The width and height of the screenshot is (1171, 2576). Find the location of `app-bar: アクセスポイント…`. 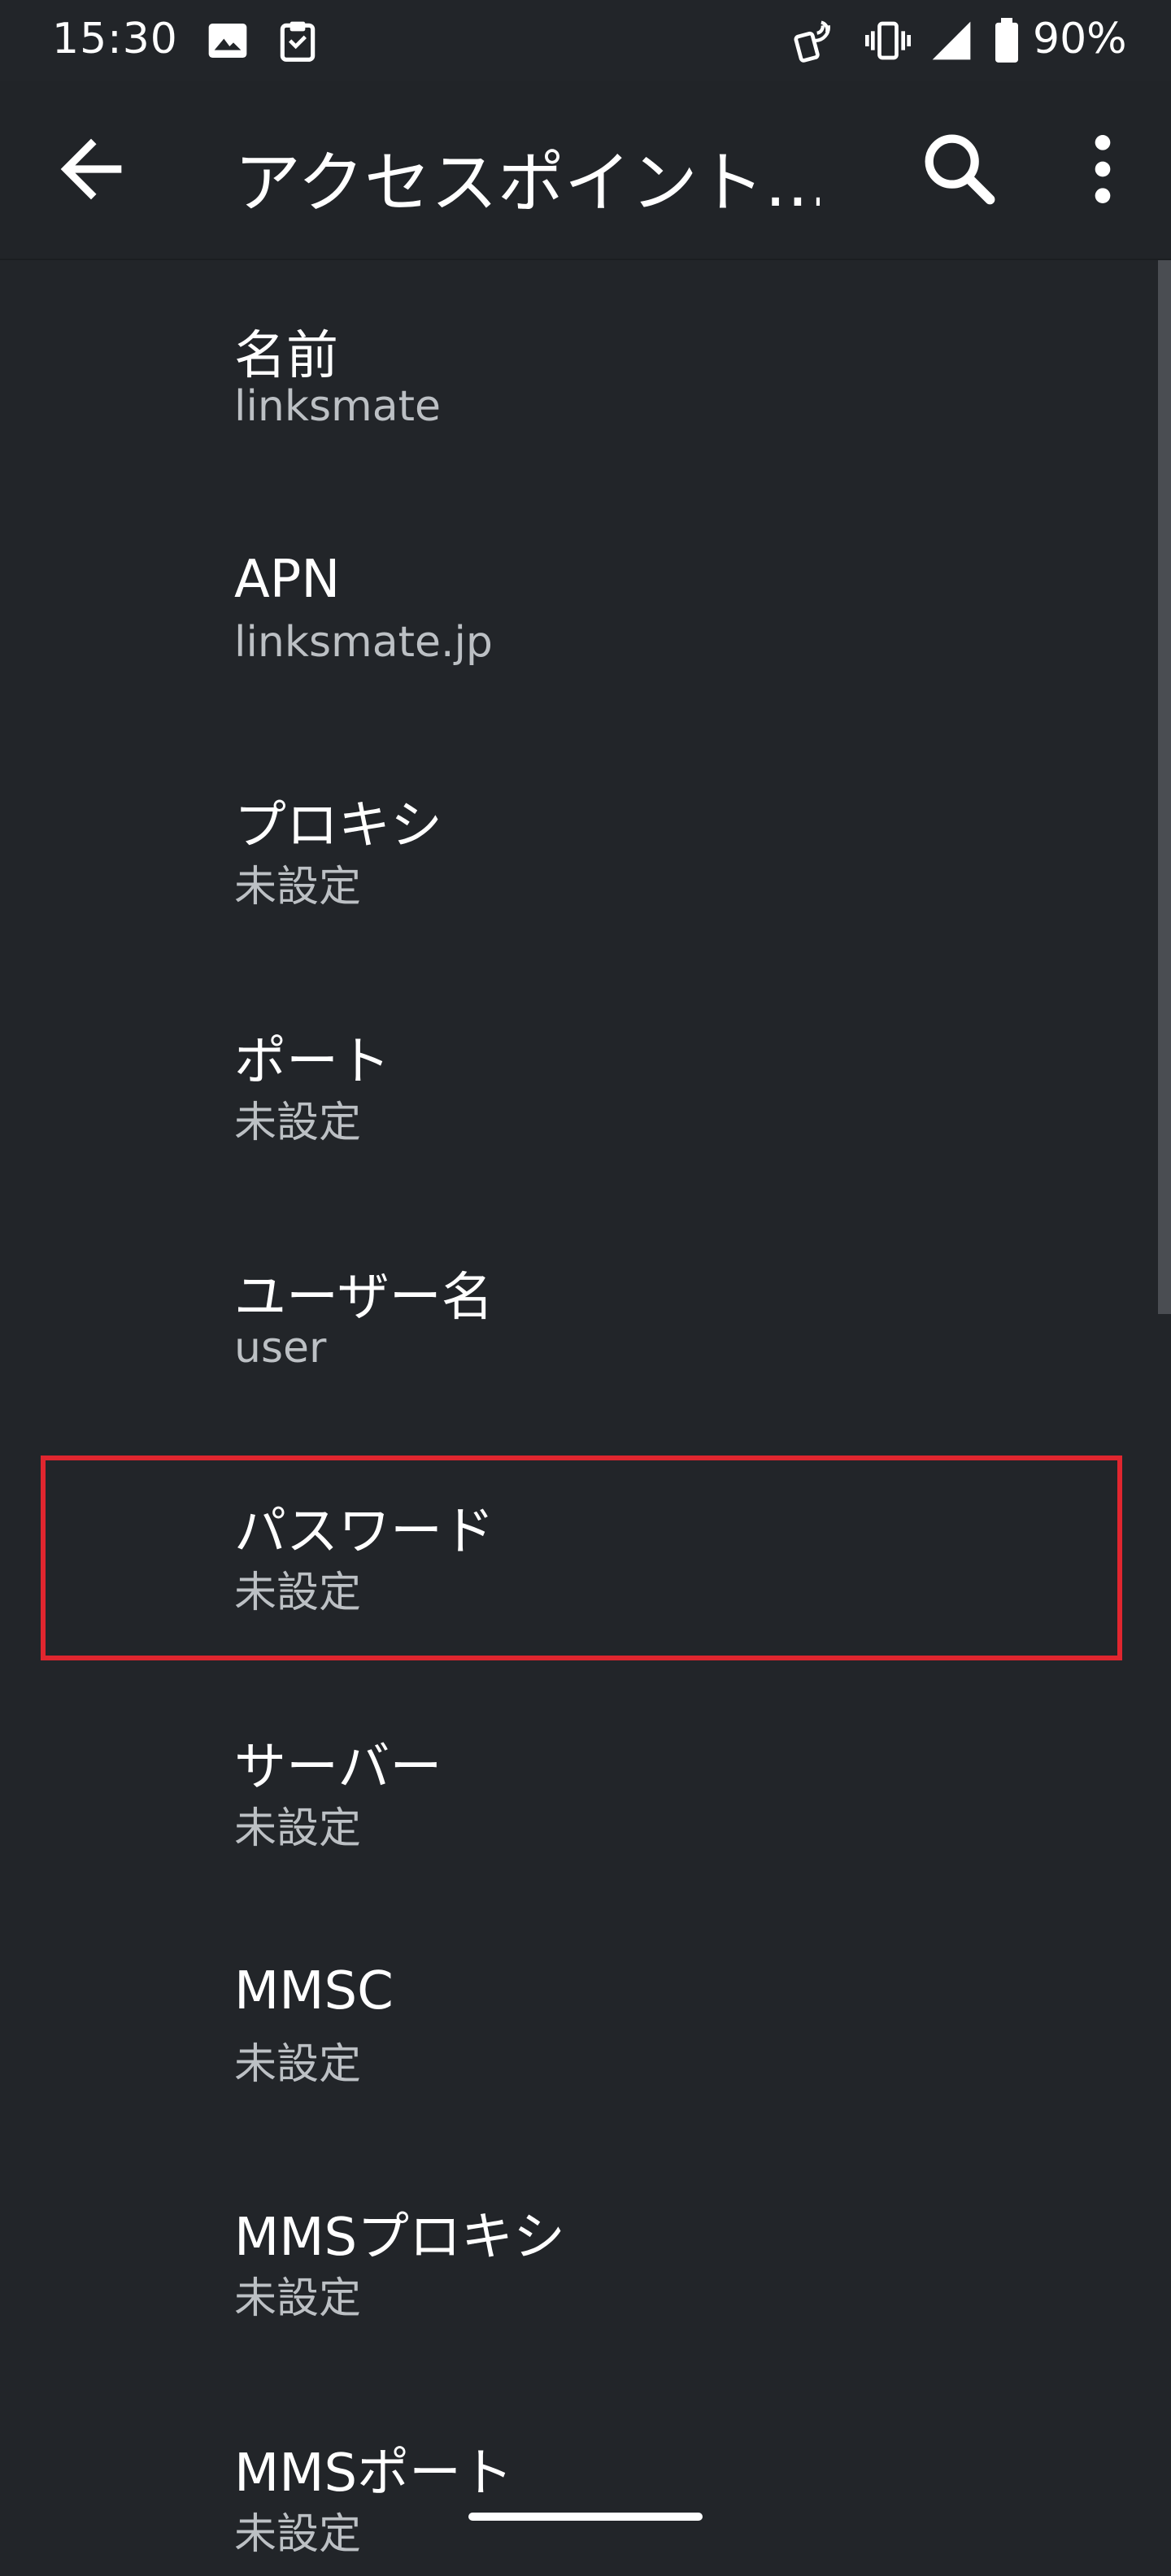

app-bar: アクセスポイント… is located at coordinates (585, 170).